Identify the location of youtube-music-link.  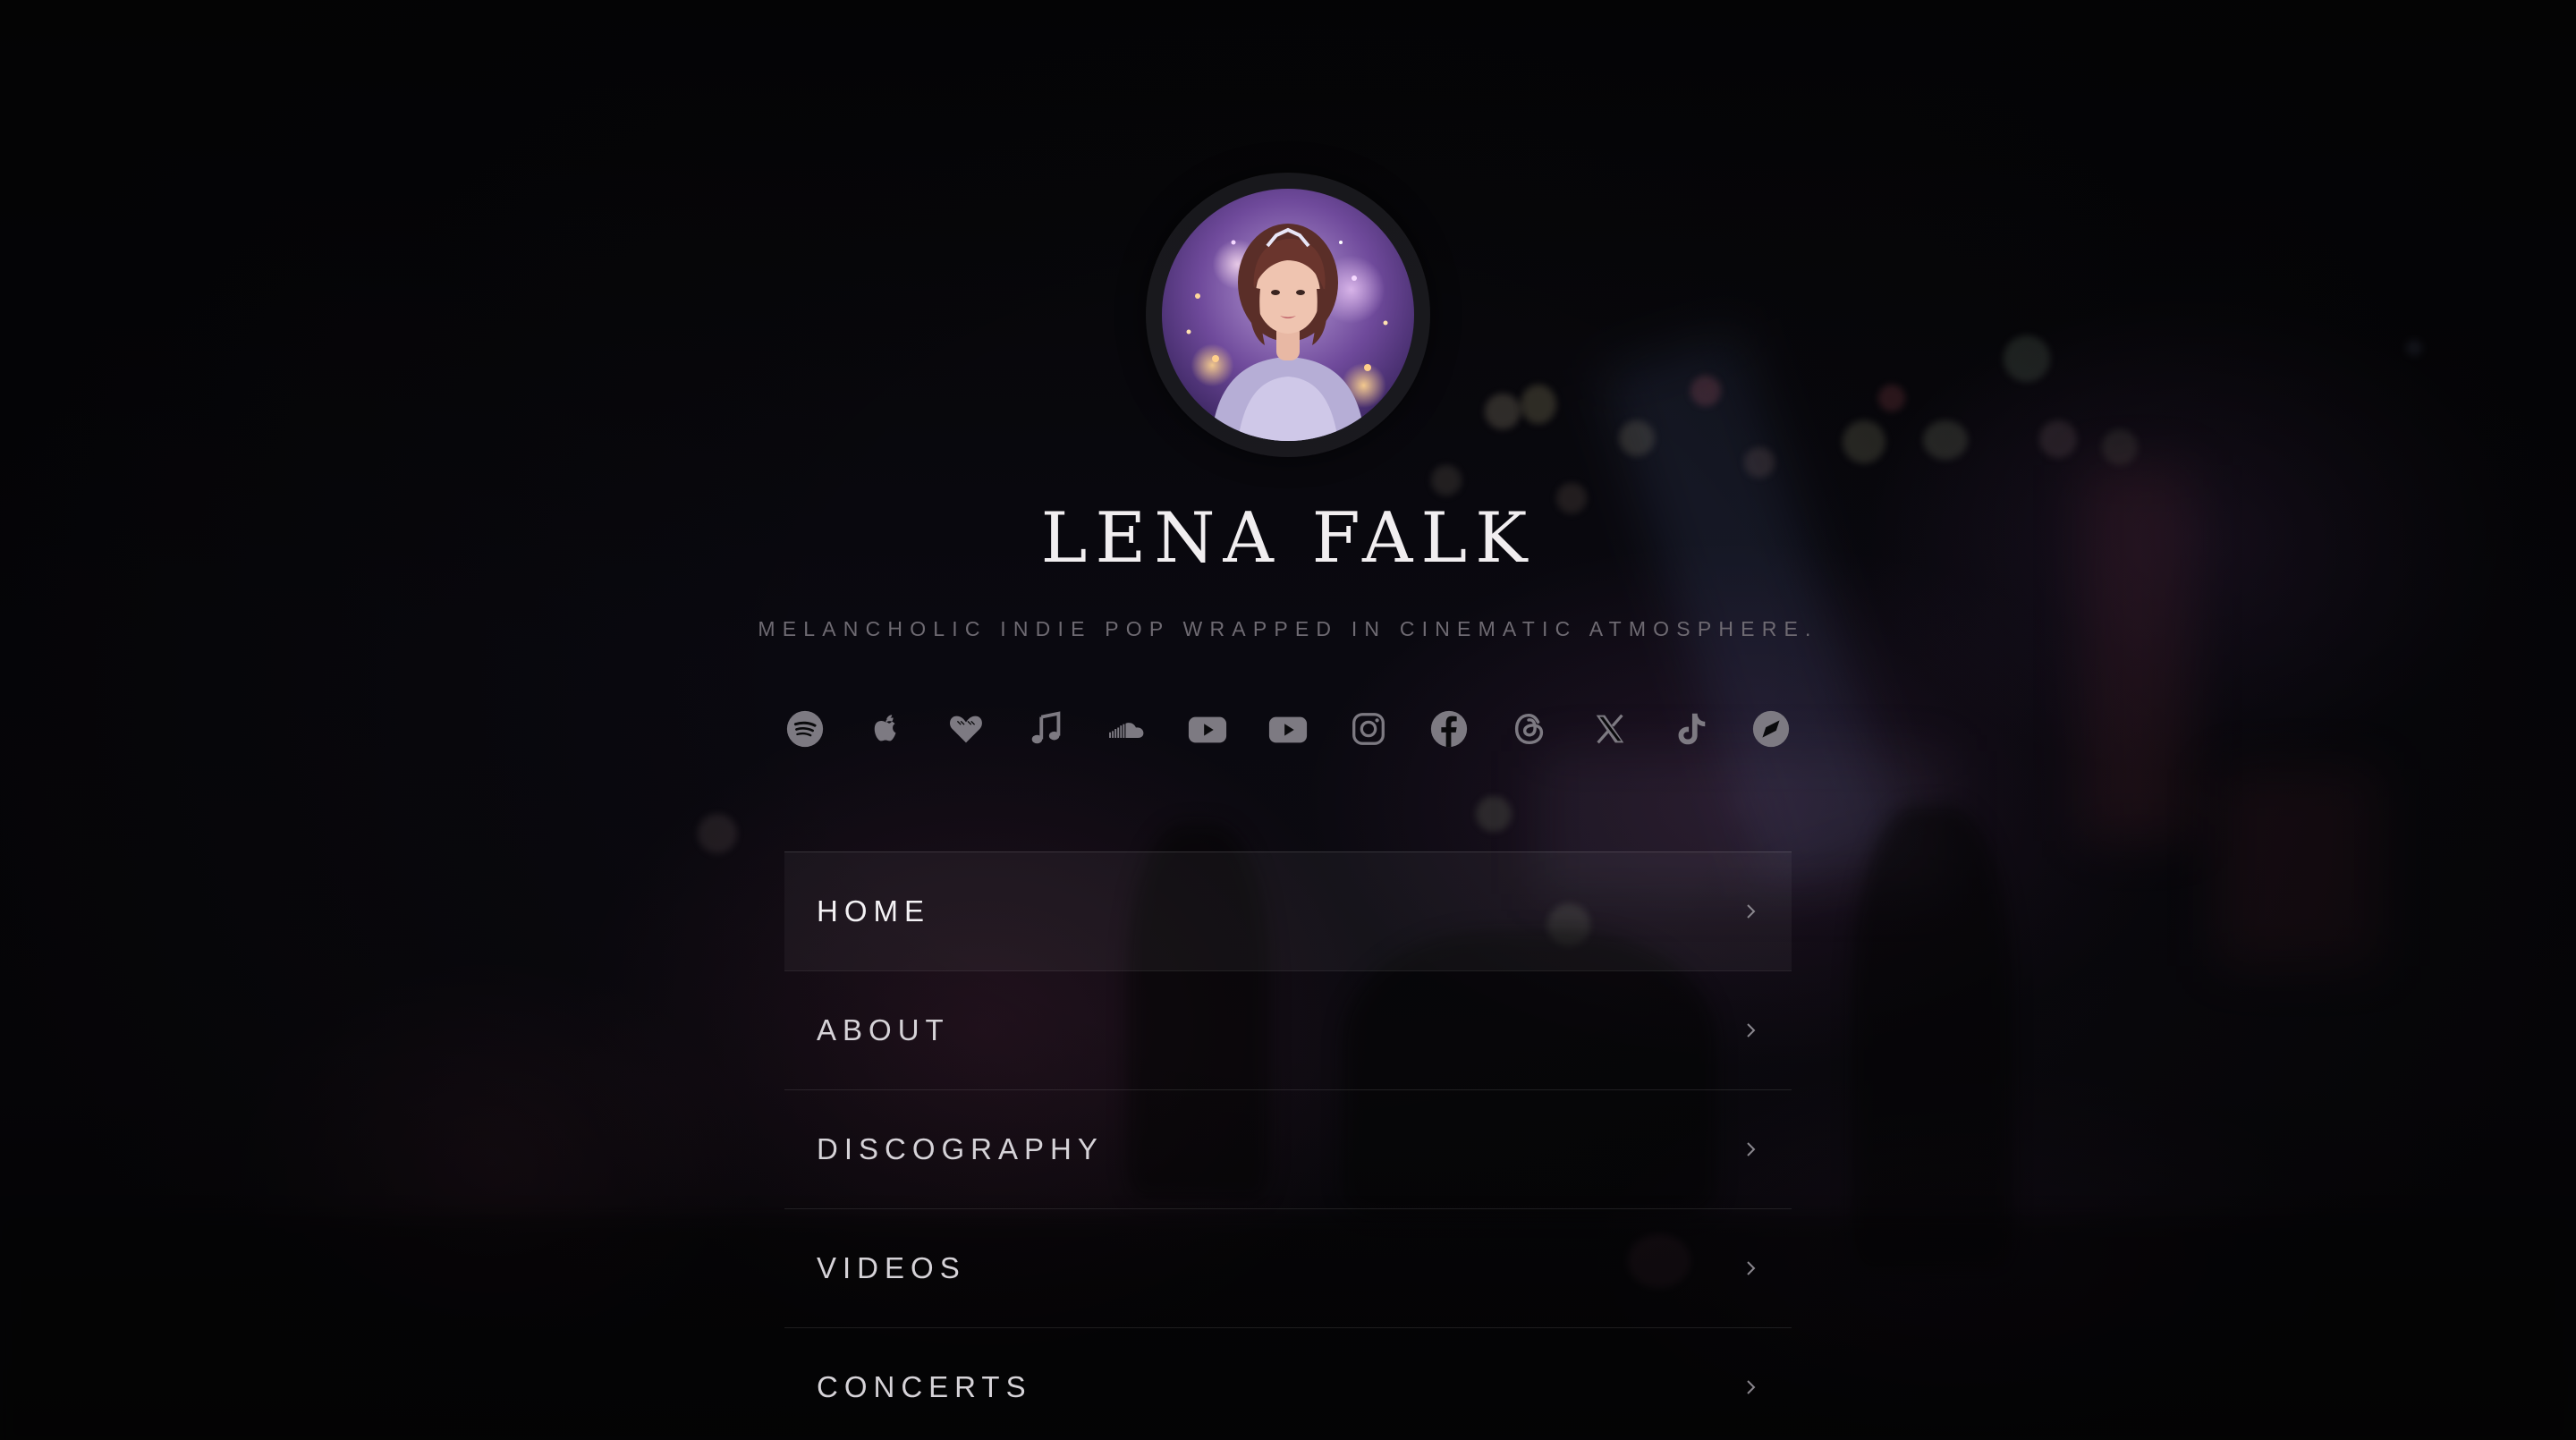
(1288, 729).